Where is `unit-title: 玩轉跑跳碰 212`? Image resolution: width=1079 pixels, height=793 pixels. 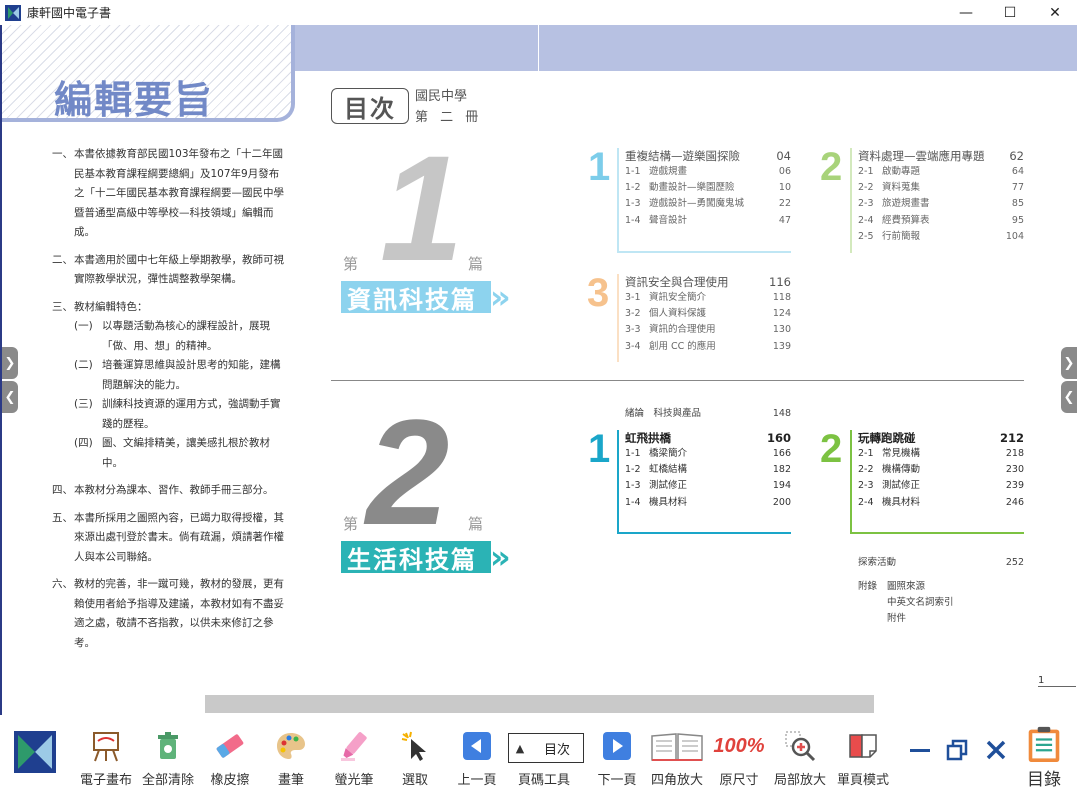
unit-title: 玩轉跑跳碰 212 is located at coordinates (941, 438).